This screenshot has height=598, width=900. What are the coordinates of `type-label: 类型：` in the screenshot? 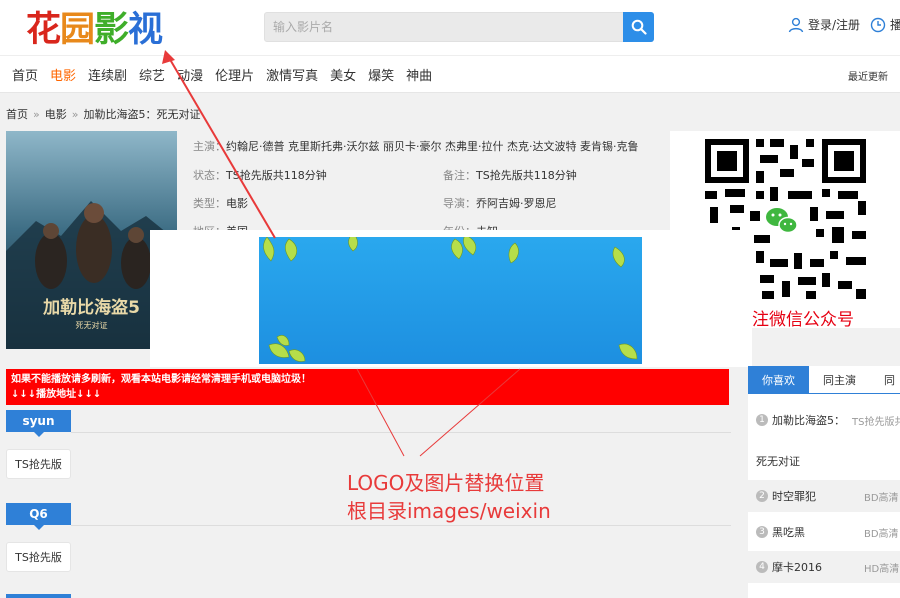 It's located at (209, 203).